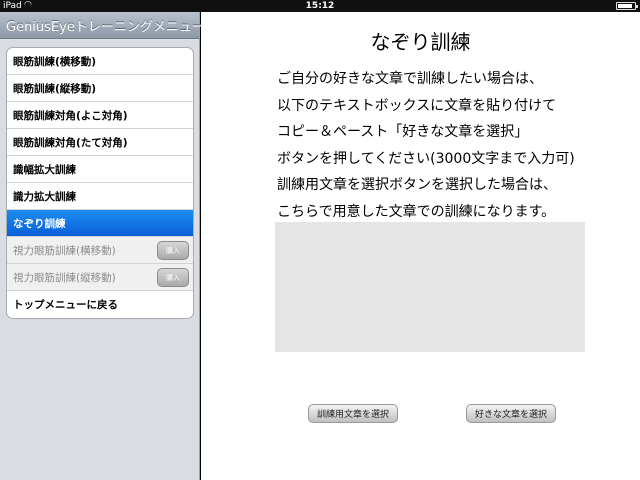 The height and width of the screenshot is (480, 640). Describe the element at coordinates (100, 169) in the screenshot. I see `menu-item-span-expansion: 識幅拡大訓練` at that location.